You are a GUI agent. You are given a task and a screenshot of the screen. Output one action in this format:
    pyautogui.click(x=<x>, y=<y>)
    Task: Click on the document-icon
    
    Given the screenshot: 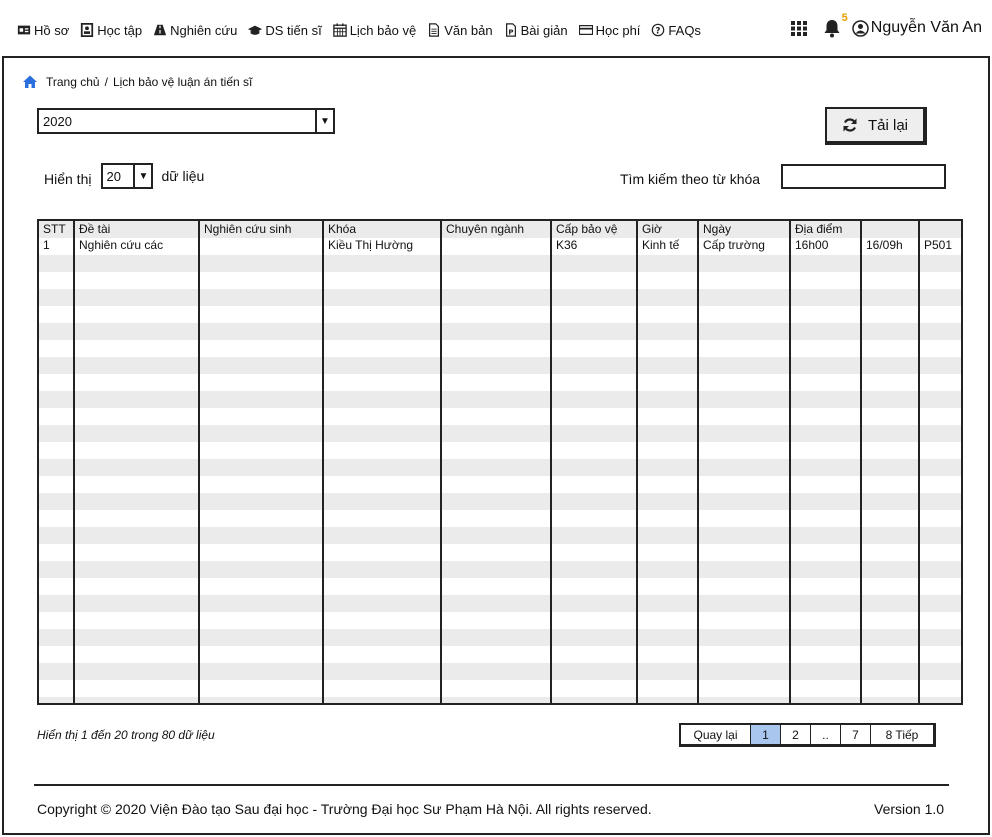 What is the action you would take?
    pyautogui.click(x=434, y=30)
    